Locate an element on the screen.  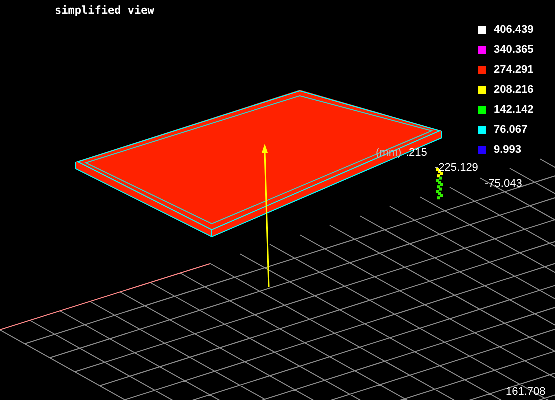
legend-label: 340.365 is located at coordinates (514, 50).